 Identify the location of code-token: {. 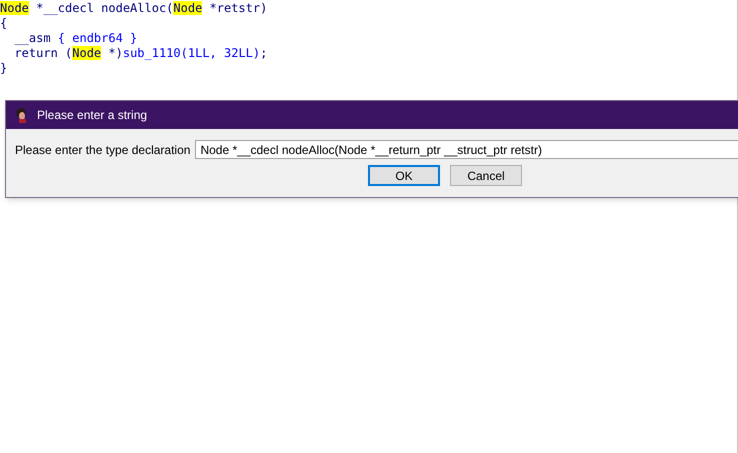
(4, 23).